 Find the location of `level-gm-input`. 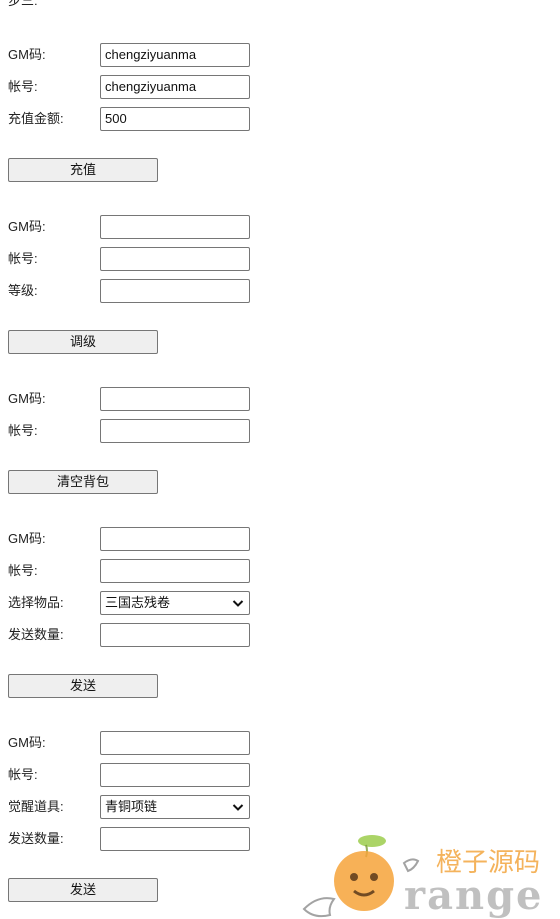

level-gm-input is located at coordinates (175, 227).